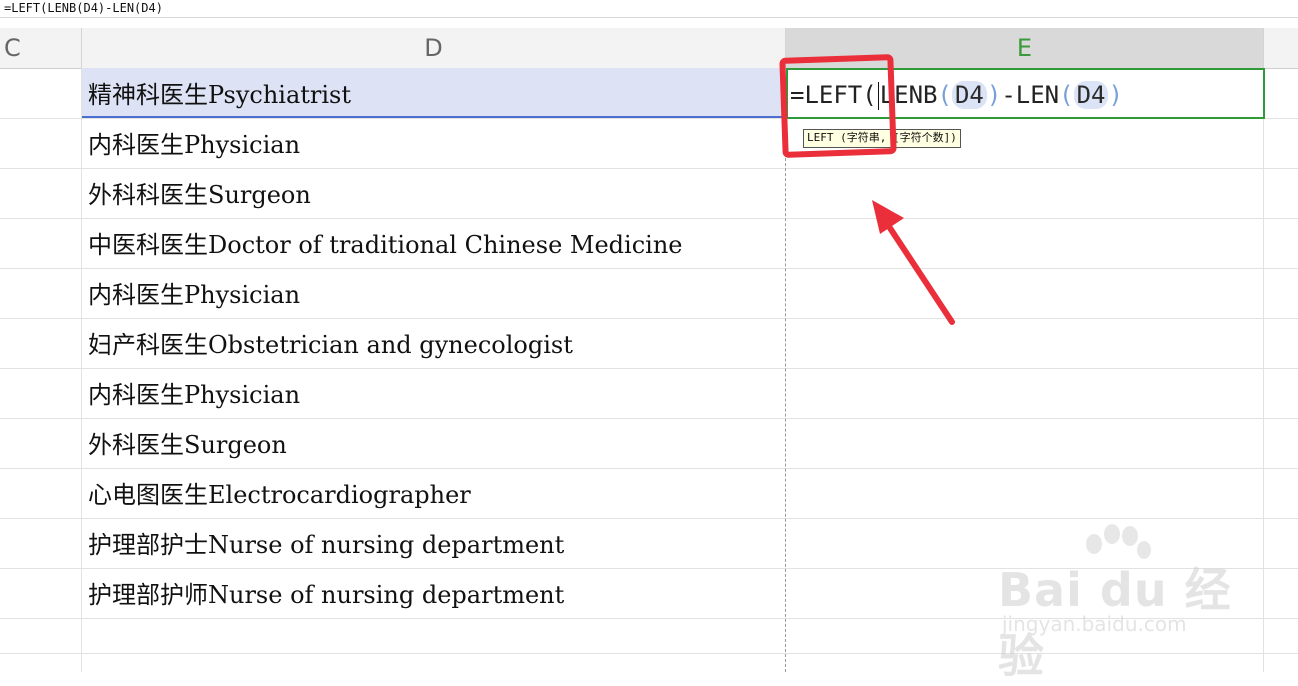 This screenshot has height=686, width=1298. Describe the element at coordinates (83, 8) in the screenshot. I see `formula-bar-text: =LEFT(LENB(D4)-LEN(D4)` at that location.